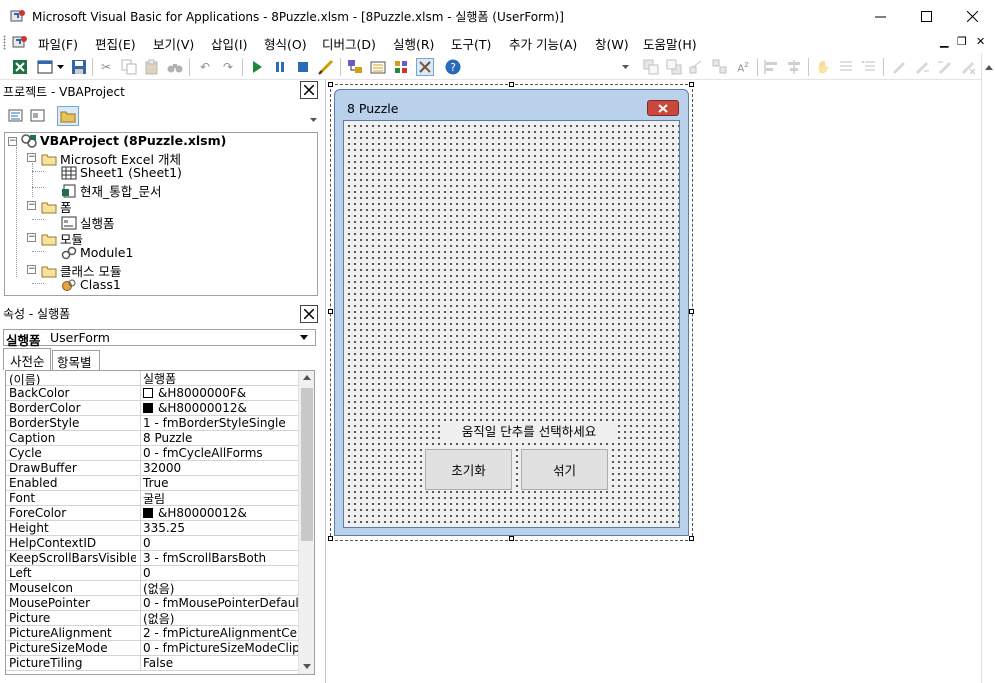 Image resolution: width=995 pixels, height=683 pixels. What do you see at coordinates (205, 67) in the screenshot?
I see `undo-button: ↶` at bounding box center [205, 67].